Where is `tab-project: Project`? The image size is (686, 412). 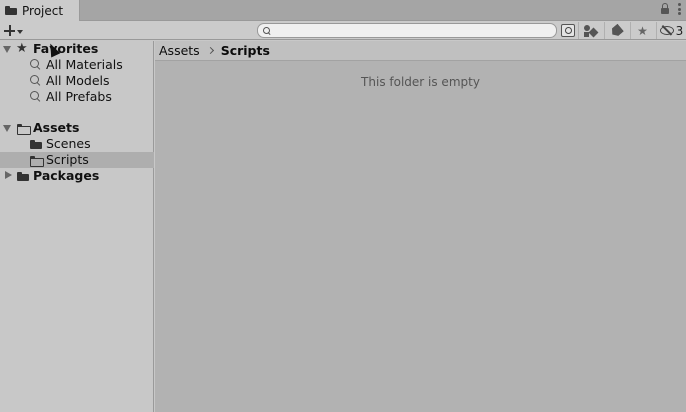
tab-project: Project is located at coordinates (40, 10).